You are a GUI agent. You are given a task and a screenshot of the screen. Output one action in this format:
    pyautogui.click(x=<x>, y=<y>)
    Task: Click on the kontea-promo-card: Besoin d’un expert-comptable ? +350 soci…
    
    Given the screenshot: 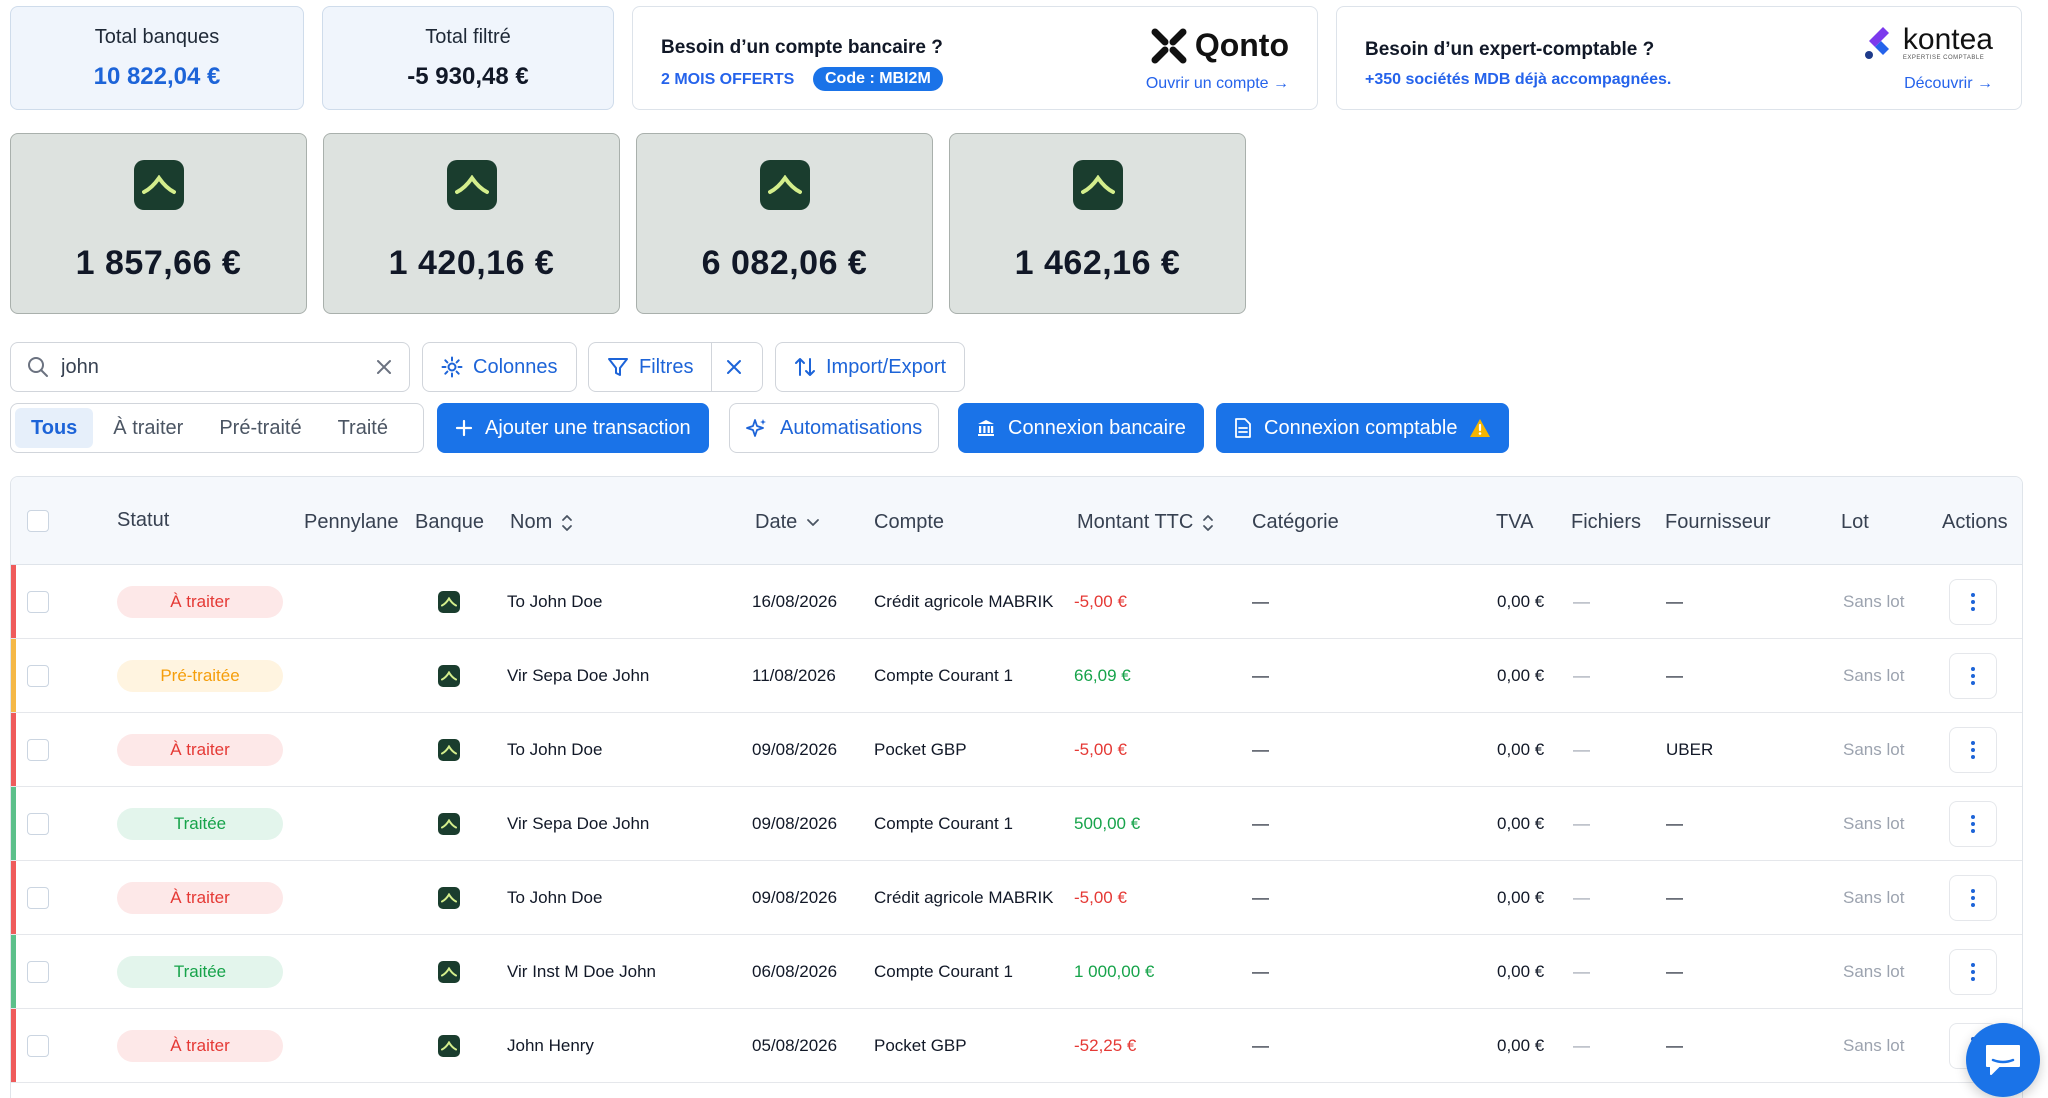 What is the action you would take?
    pyautogui.click(x=1679, y=58)
    